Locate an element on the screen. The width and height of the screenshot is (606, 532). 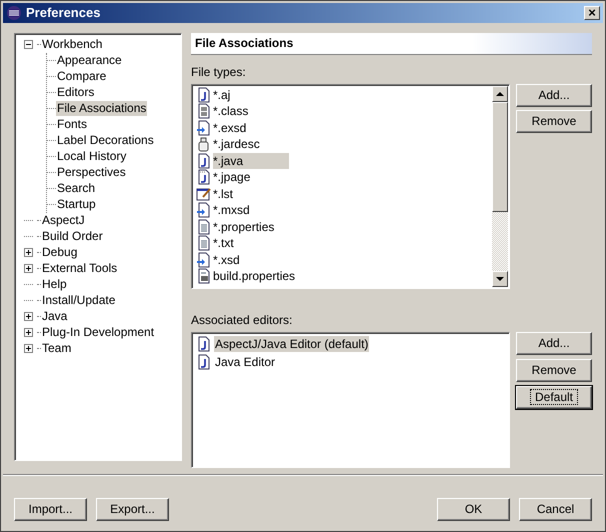
tree-item: Debug is located at coordinates (59, 252).